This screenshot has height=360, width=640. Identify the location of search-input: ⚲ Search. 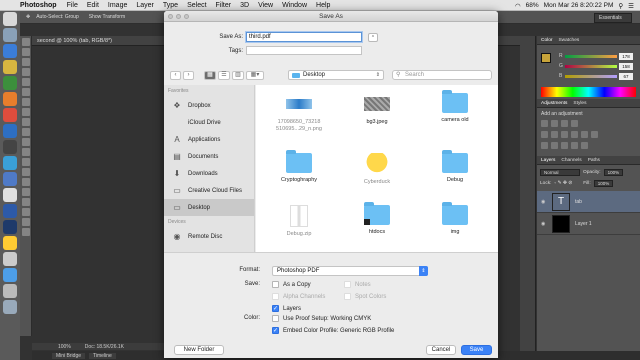
(442, 75).